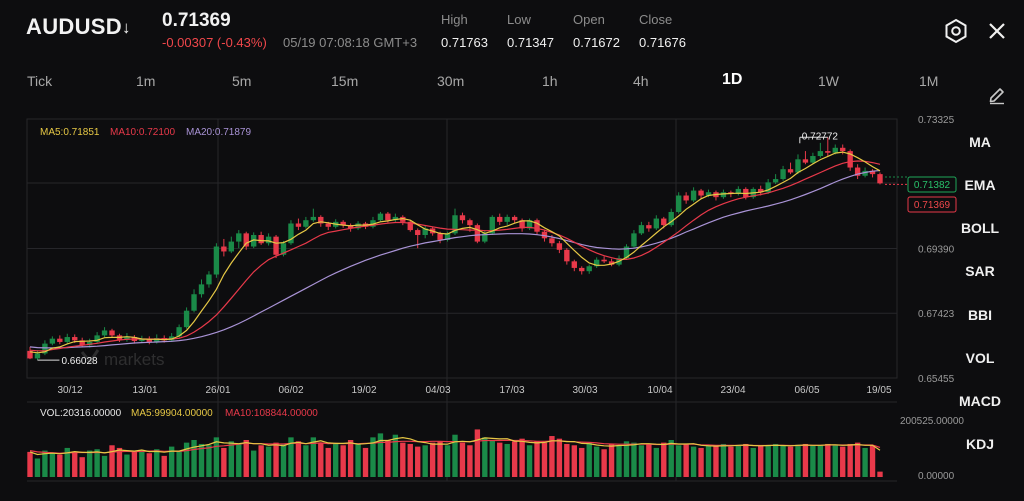 The height and width of the screenshot is (501, 1024). What do you see at coordinates (932, 205) in the screenshot?
I see `red-price-tag: 0.71369` at bounding box center [932, 205].